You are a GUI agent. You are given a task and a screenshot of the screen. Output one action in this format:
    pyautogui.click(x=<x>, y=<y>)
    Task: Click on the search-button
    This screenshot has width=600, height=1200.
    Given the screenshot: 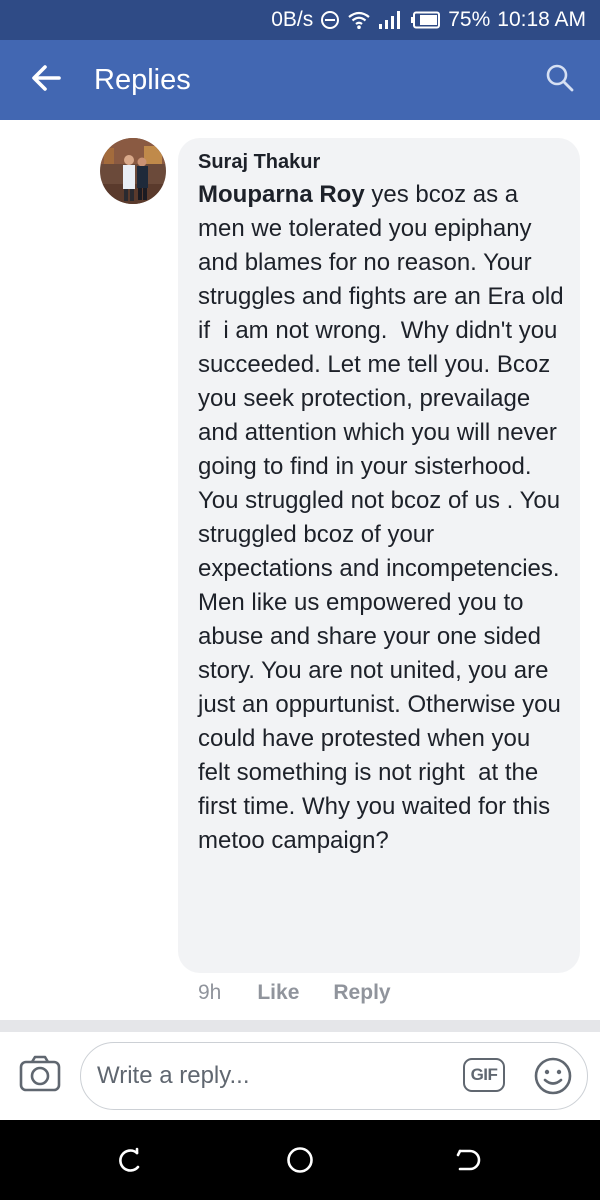 What is the action you would take?
    pyautogui.click(x=560, y=80)
    